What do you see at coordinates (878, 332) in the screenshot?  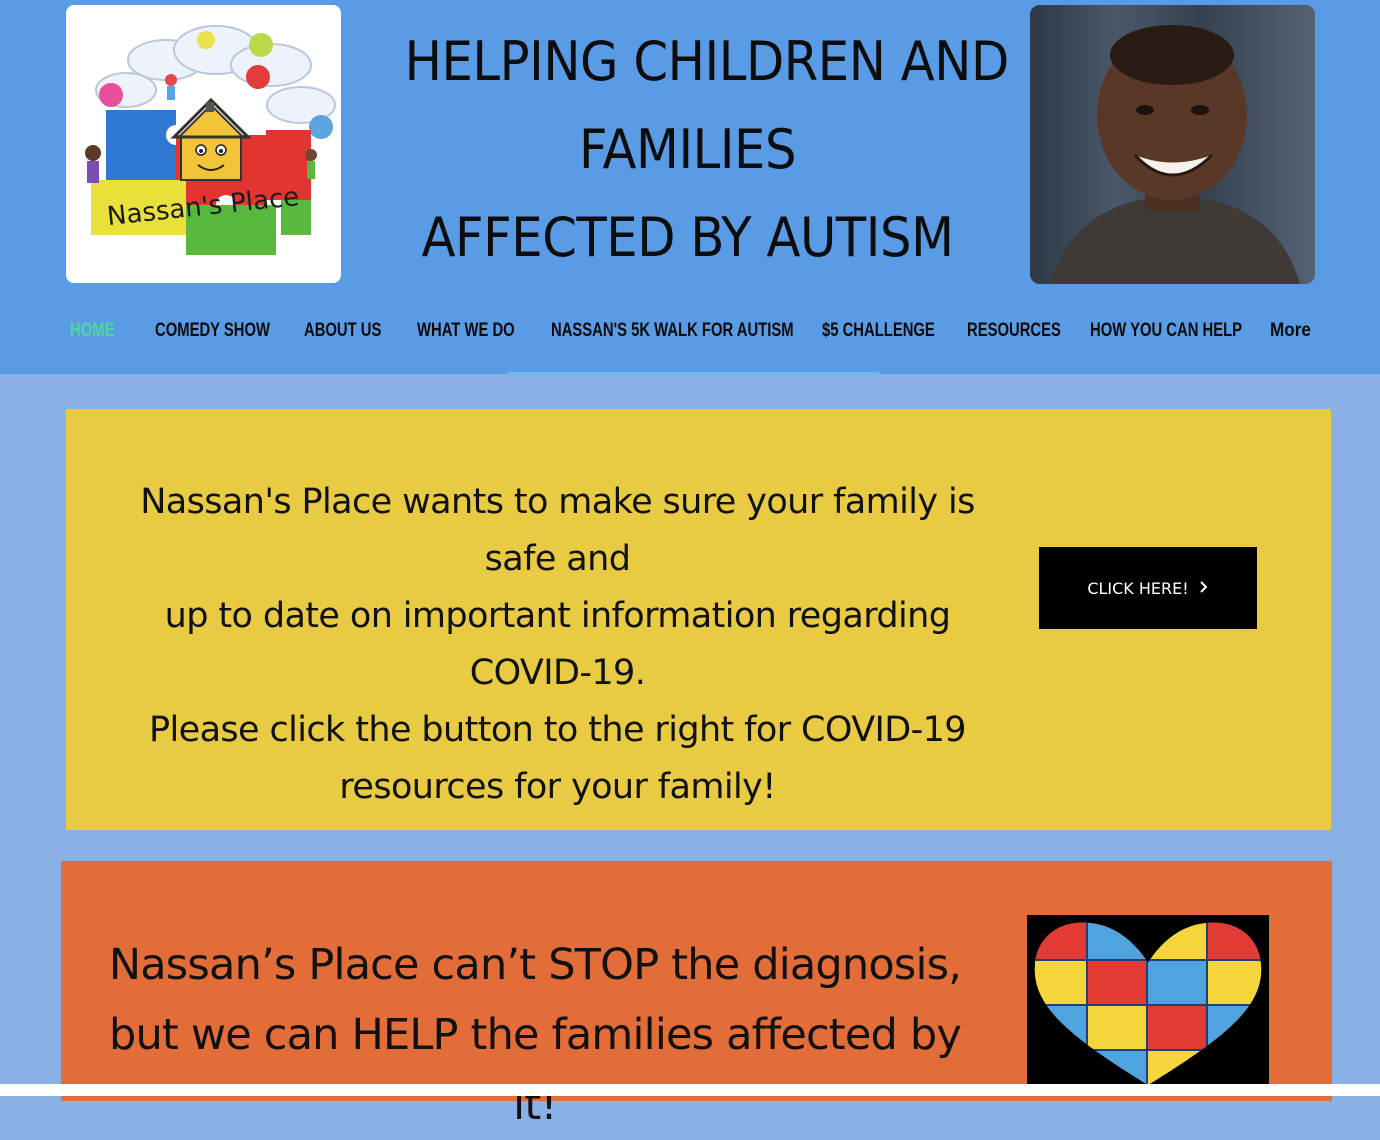 I see `nav-item-5-challenge: $5 CHALLENGE` at bounding box center [878, 332].